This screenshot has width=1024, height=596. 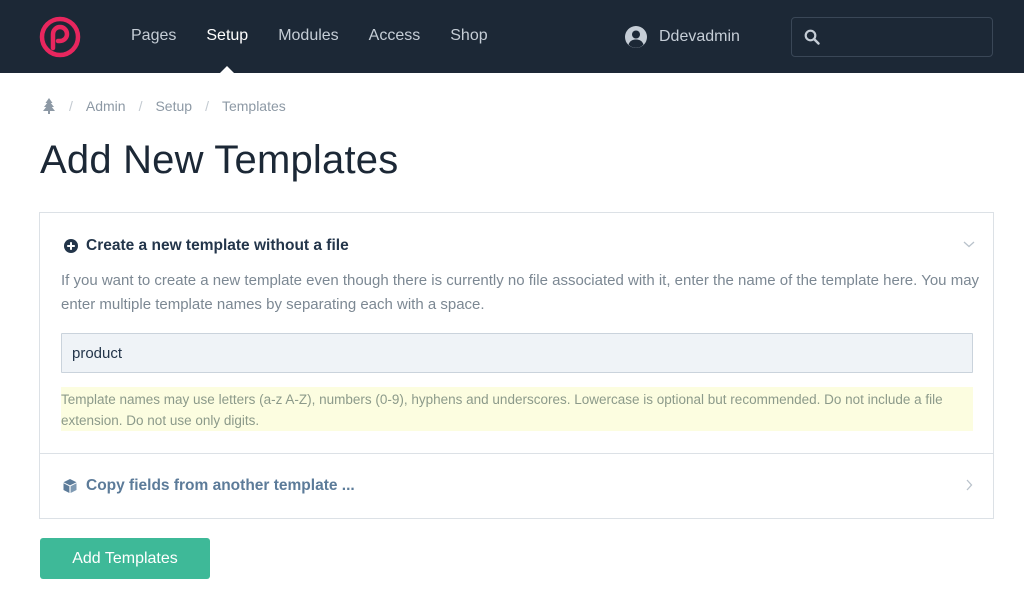 I want to click on nav-item-pages: Pages, so click(x=153, y=36).